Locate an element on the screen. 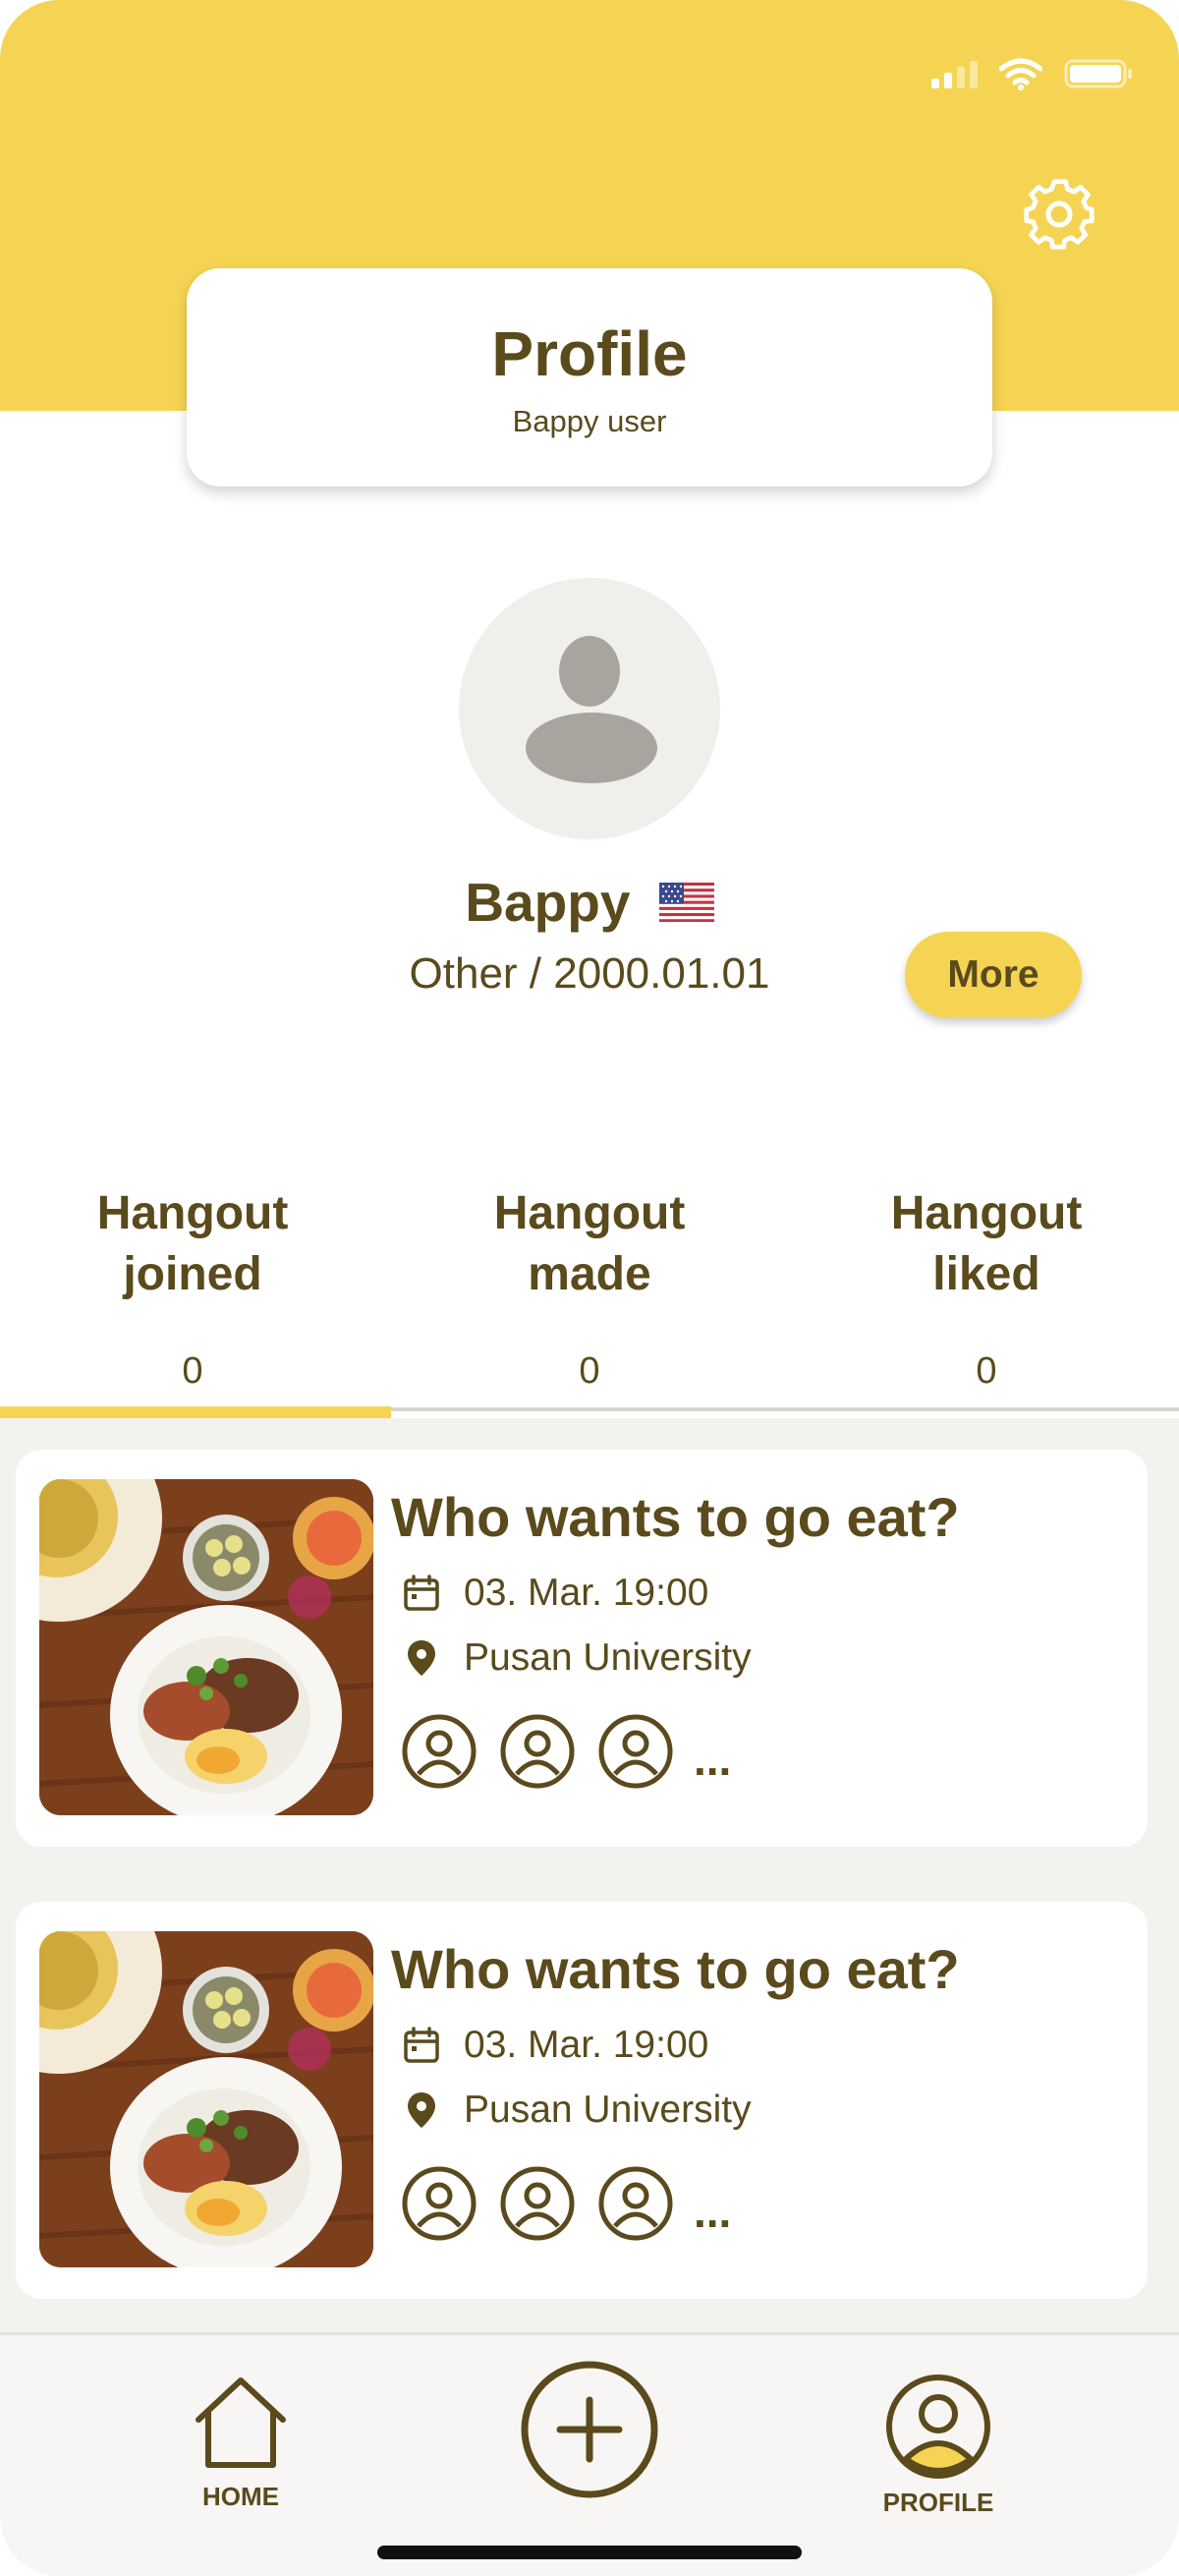  stat-hangout-joined: Hangout joined 0 is located at coordinates (192, 1288).